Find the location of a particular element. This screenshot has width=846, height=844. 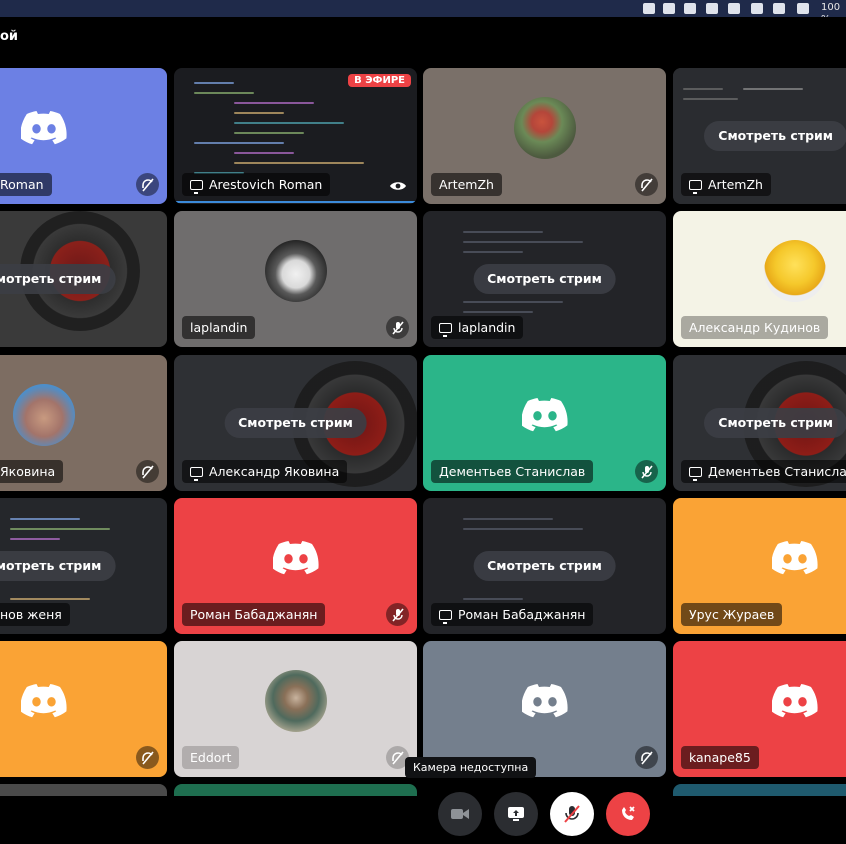

stream-tile: Смотреть стрим Дементьев Станислав is located at coordinates (759, 423).